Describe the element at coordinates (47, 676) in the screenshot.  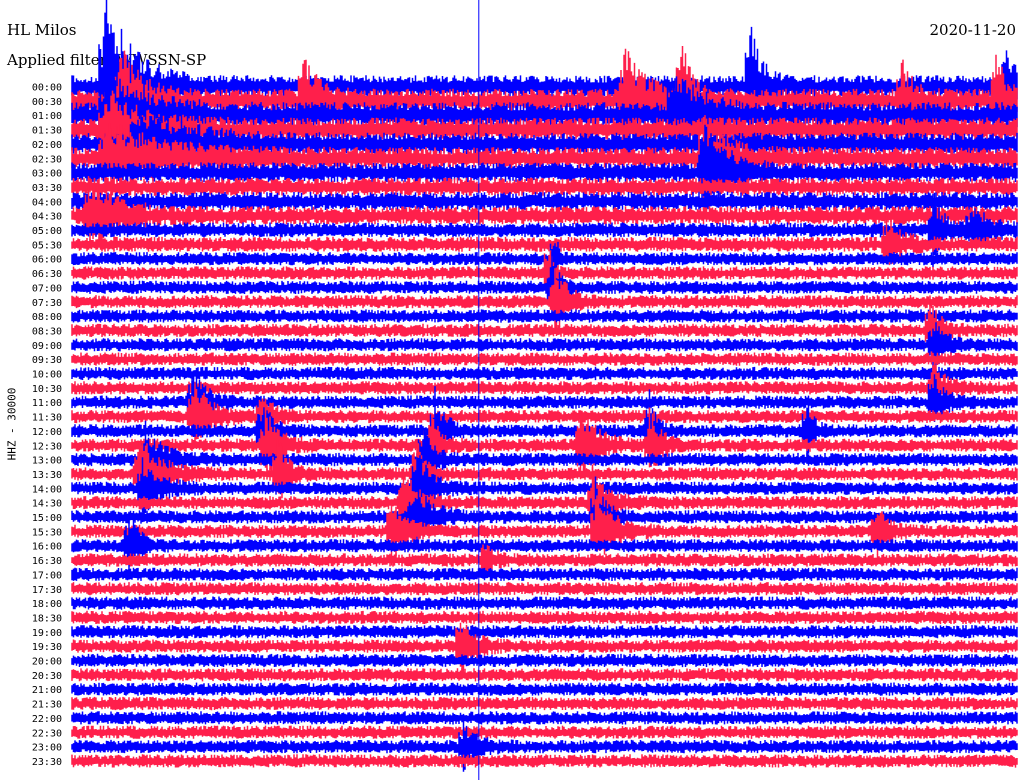
I see `time-tick-label: 20:30` at that location.